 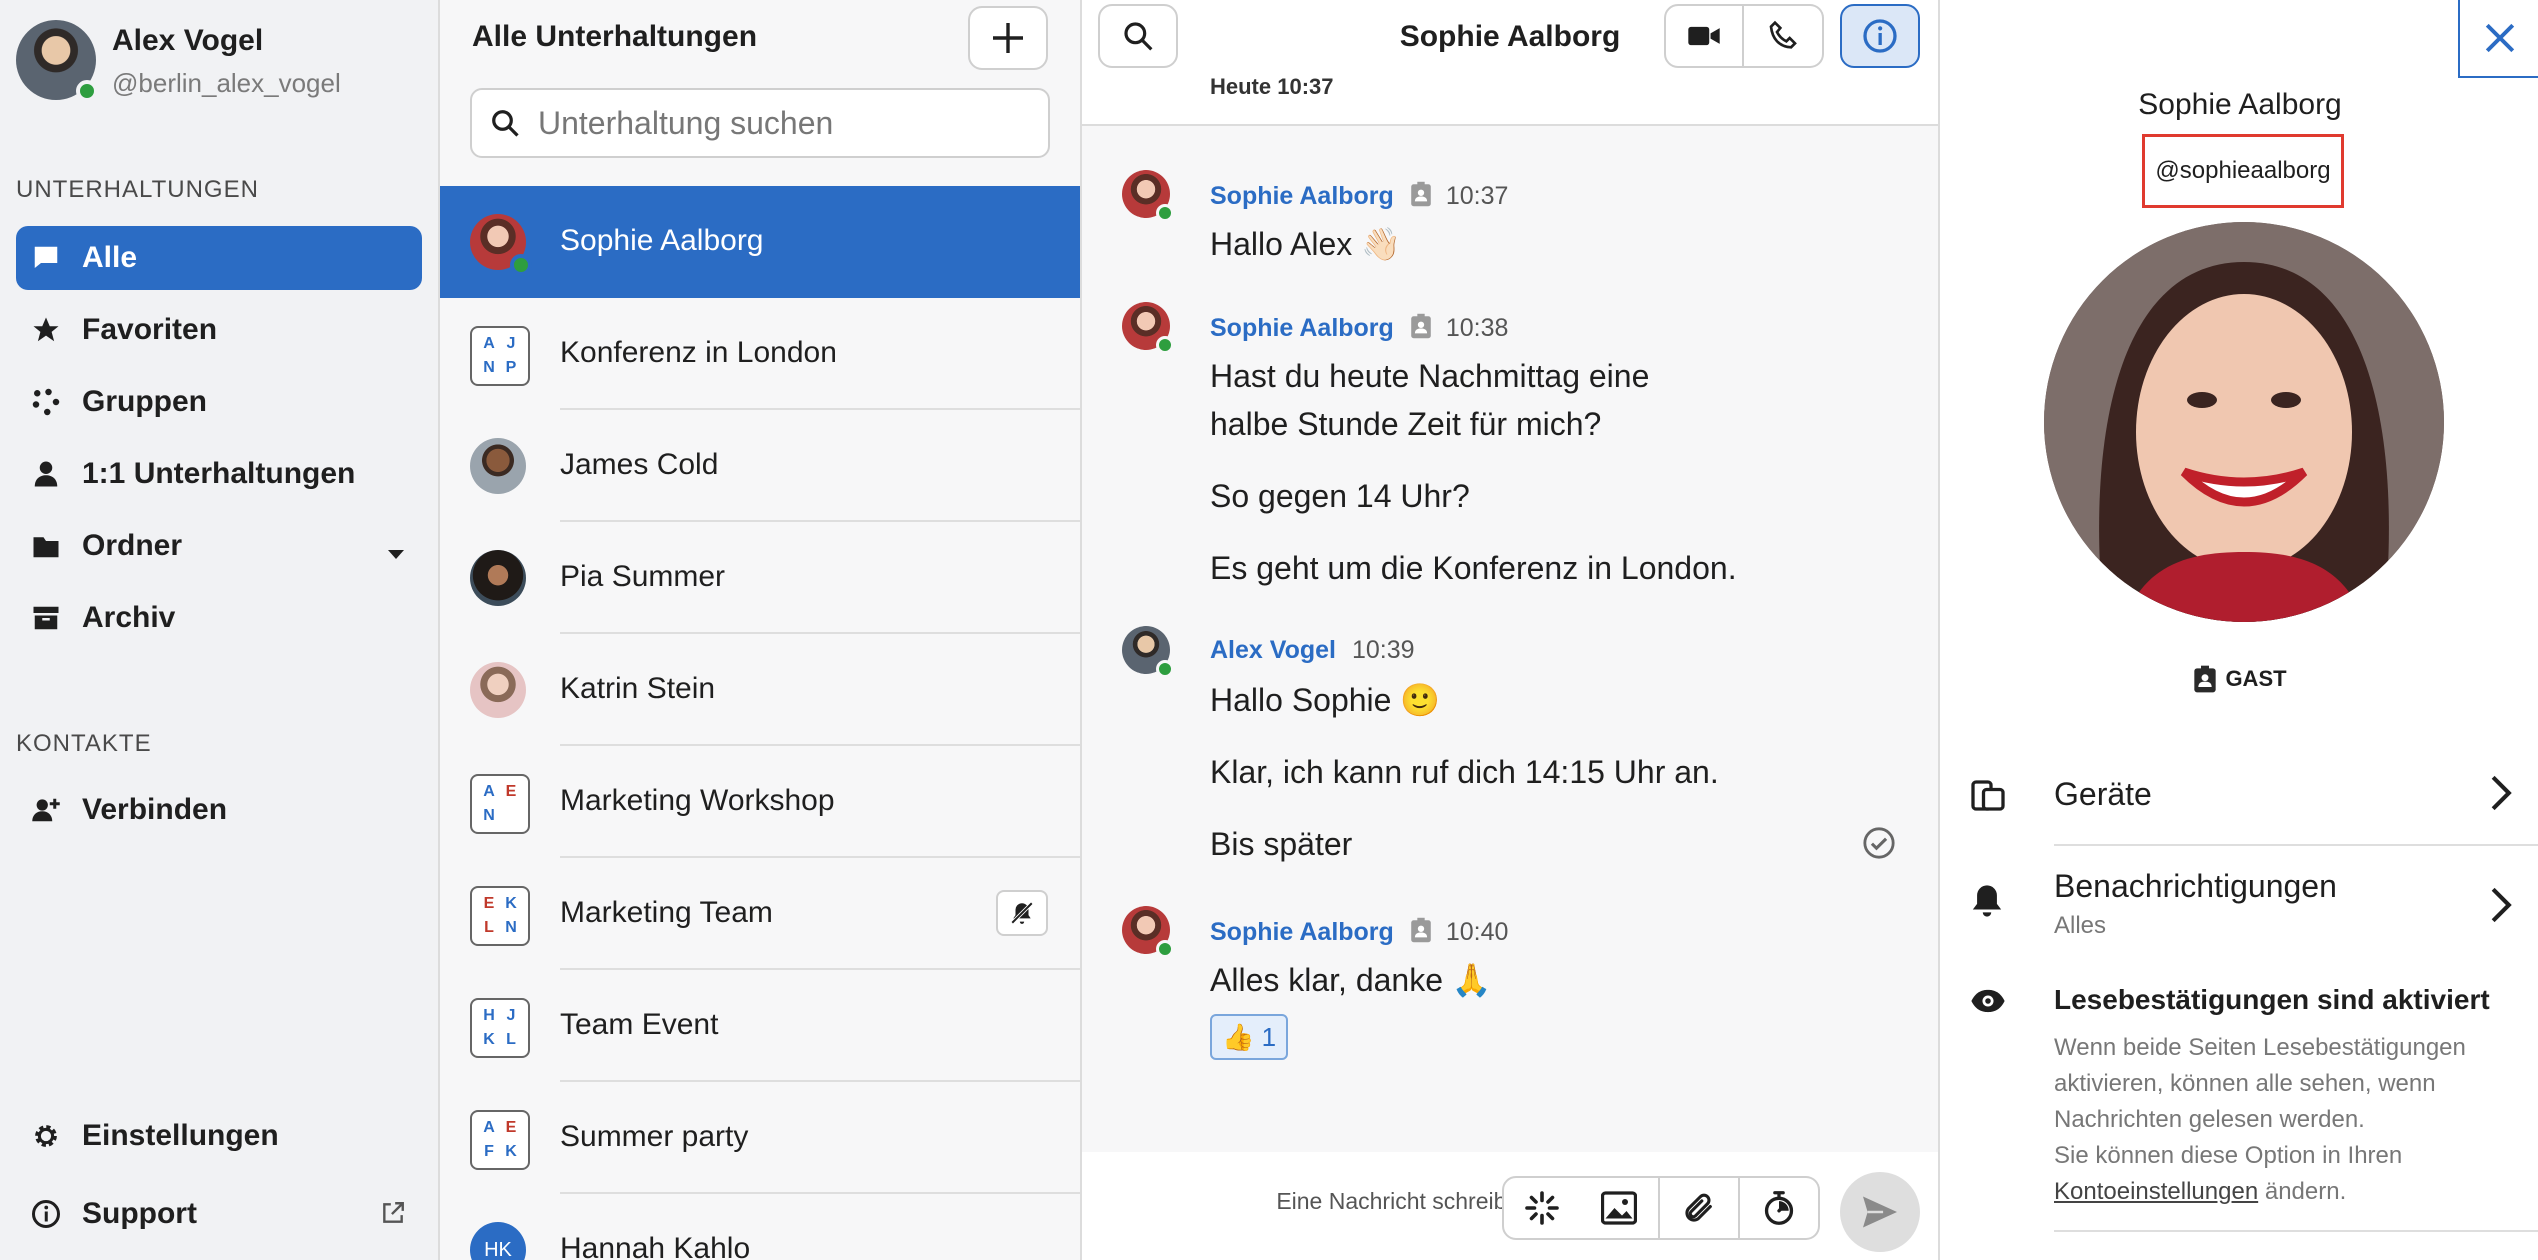 I want to click on phone-icon, so click(x=1783, y=34).